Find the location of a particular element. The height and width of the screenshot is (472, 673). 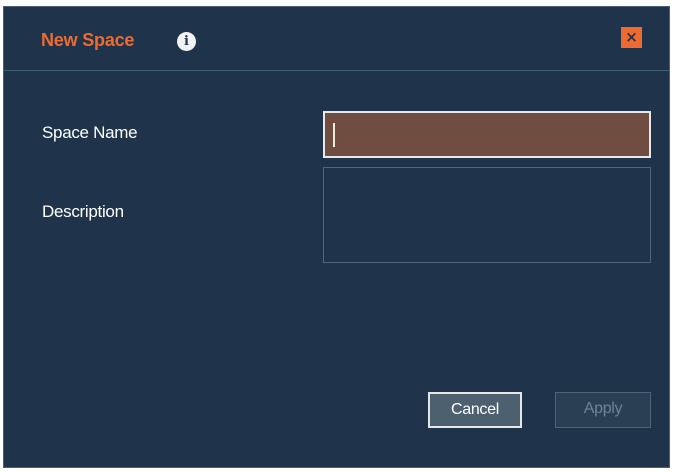

text-cursor is located at coordinates (334, 135).